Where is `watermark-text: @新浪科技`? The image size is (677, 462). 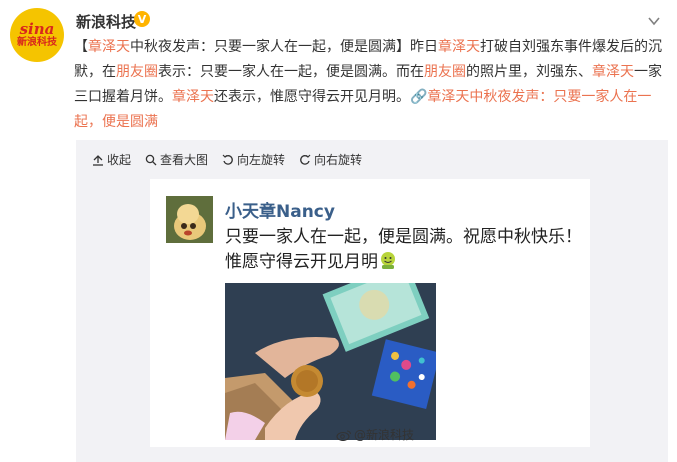 watermark-text: @新浪科技 is located at coordinates (384, 435).